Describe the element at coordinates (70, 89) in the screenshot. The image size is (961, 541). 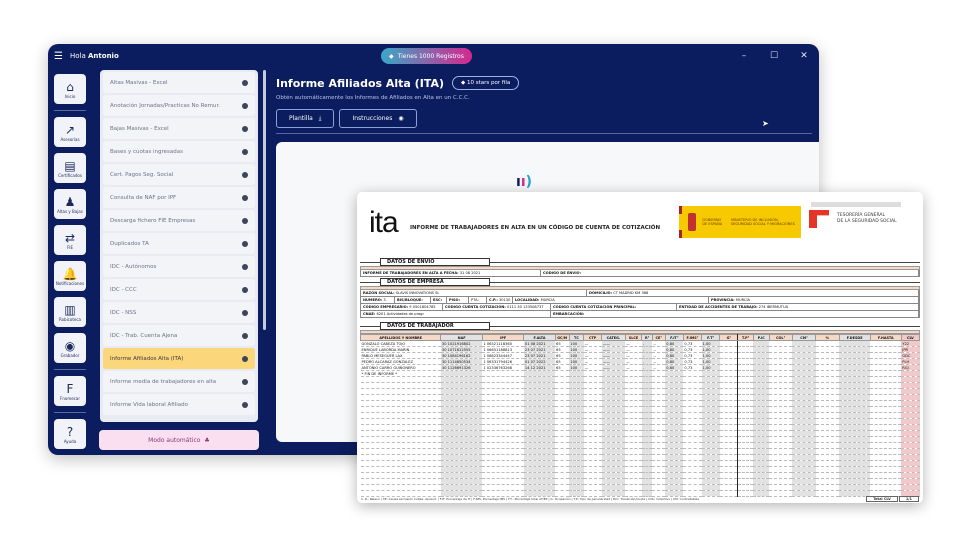
I see `rail-item-inicio: ⌂ Inicio` at that location.